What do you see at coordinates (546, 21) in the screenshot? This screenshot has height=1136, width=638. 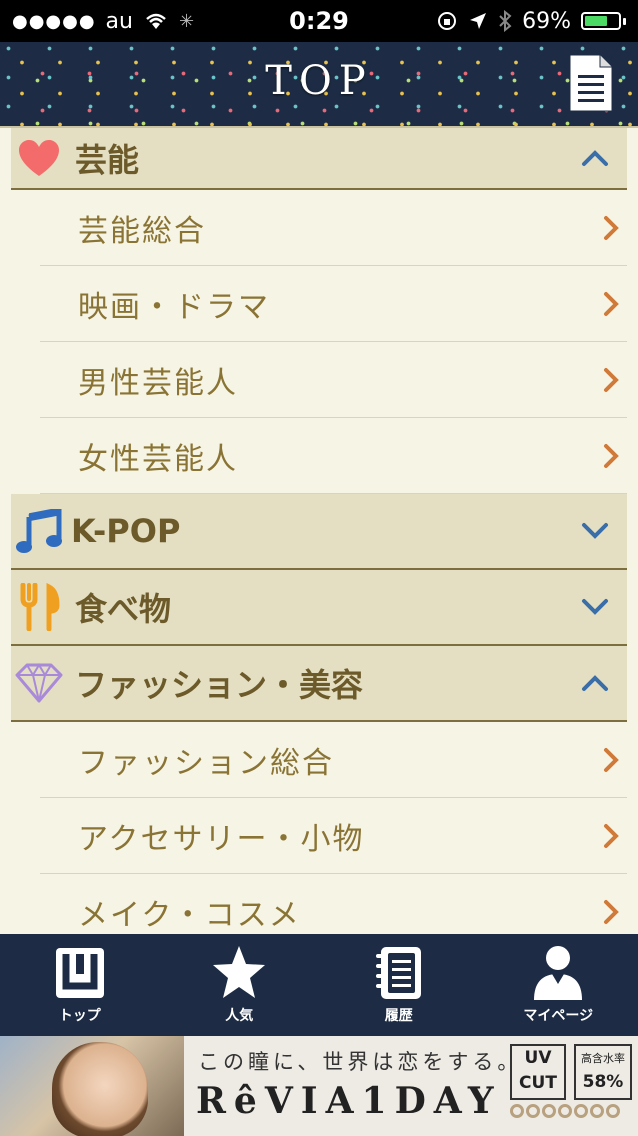 I see `battery-percent: 69%` at bounding box center [546, 21].